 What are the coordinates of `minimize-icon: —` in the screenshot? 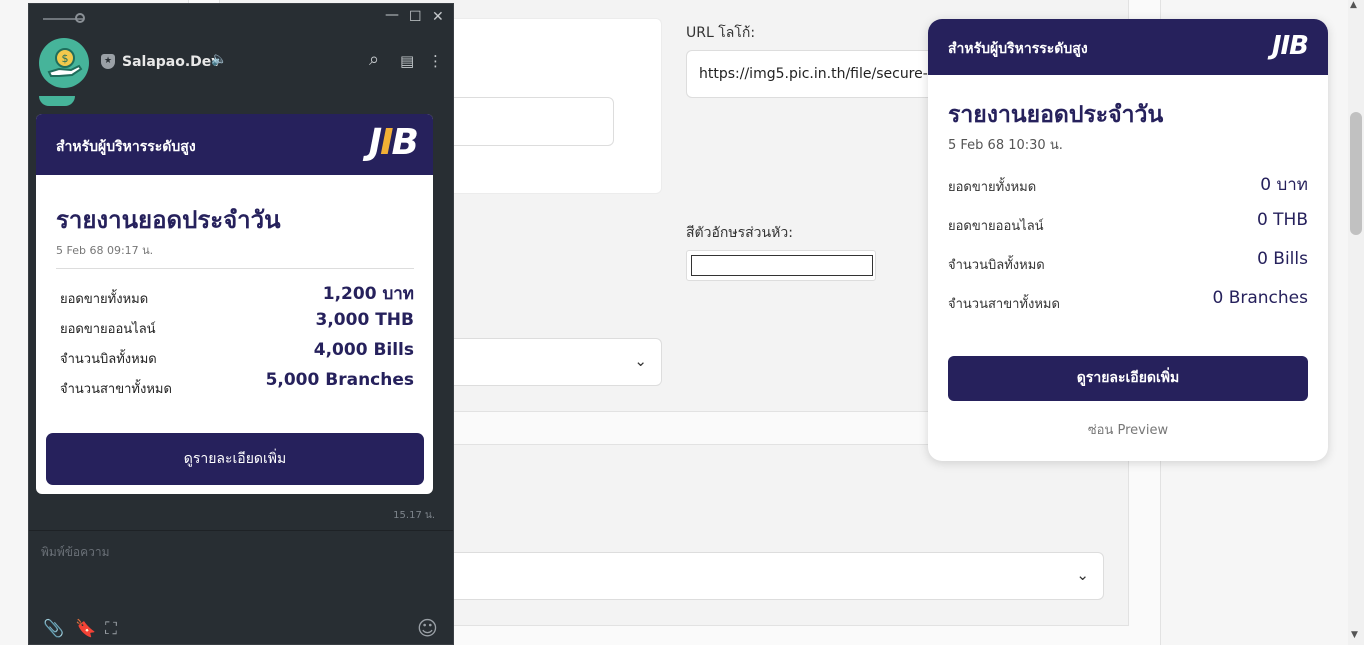 It's located at (392, 15).